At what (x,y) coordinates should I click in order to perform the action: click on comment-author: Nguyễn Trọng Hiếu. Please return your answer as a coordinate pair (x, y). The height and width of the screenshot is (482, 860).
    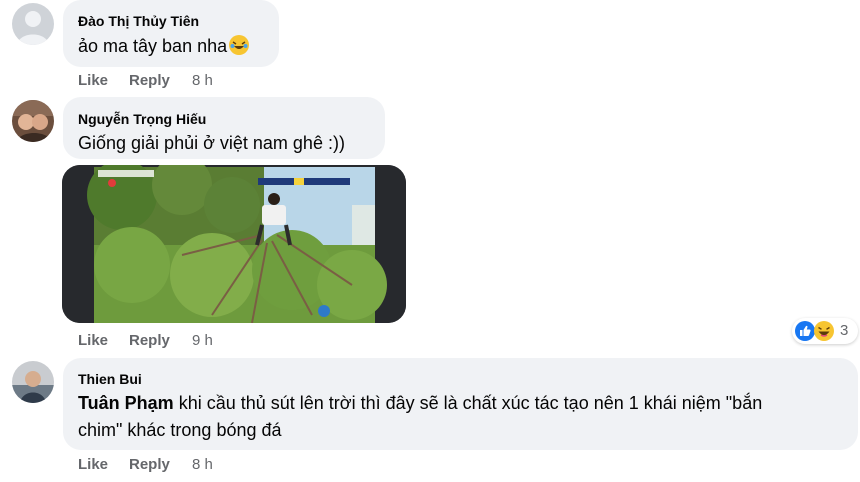
    Looking at the image, I should click on (142, 119).